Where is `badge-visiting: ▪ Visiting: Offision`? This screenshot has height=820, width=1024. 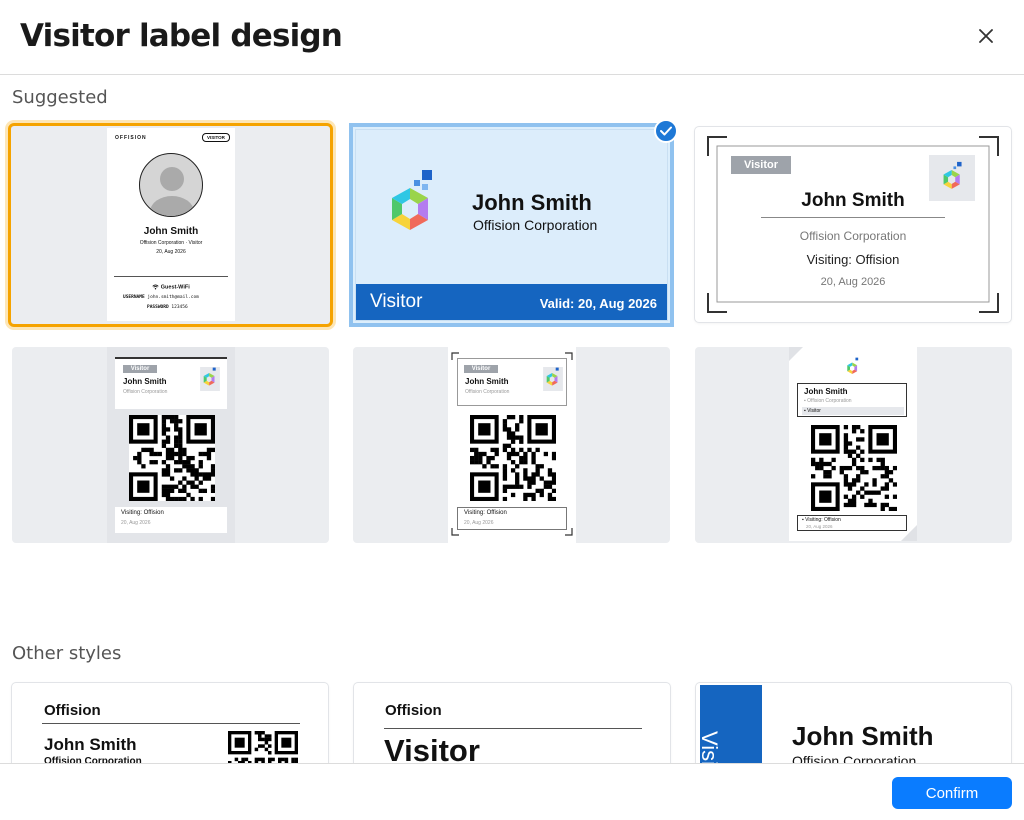
badge-visiting: ▪ Visiting: Offision is located at coordinates (821, 520).